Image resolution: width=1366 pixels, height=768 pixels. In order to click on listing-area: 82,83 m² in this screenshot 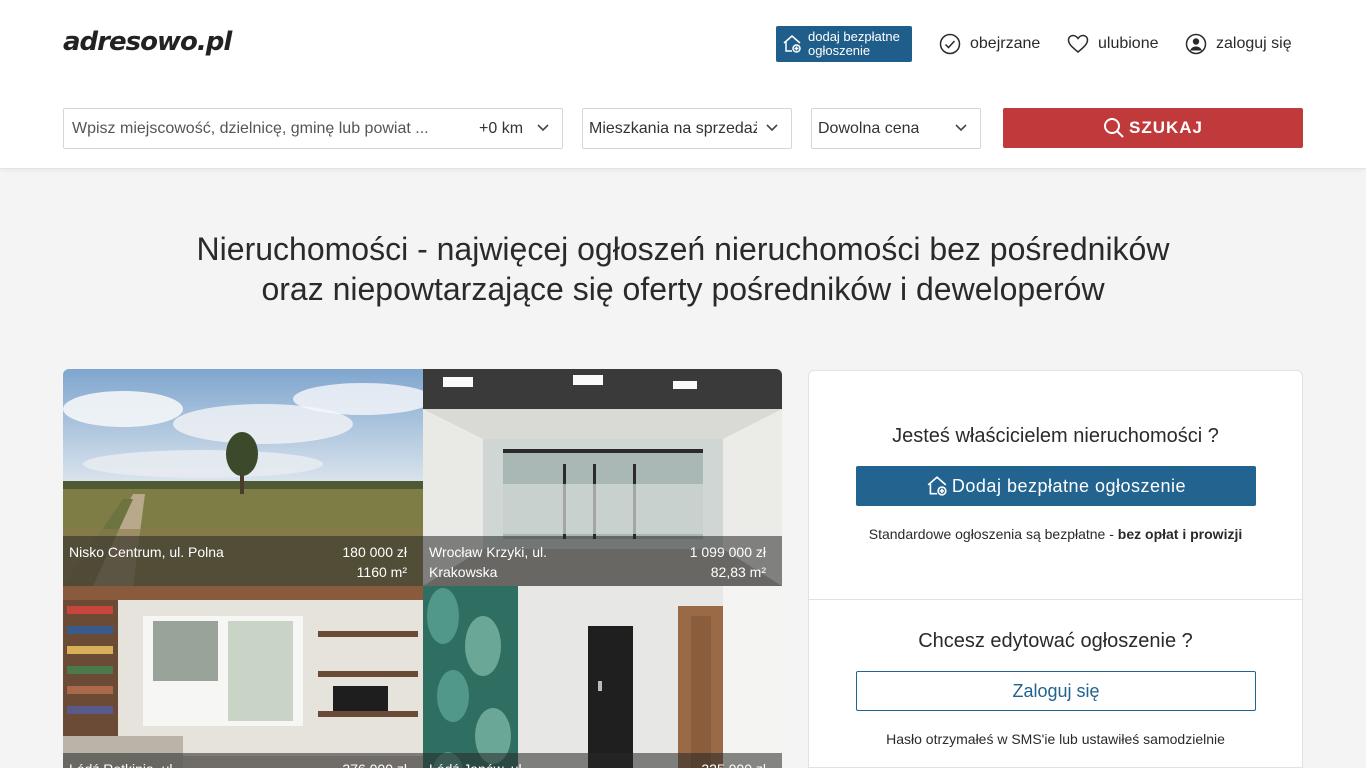, I will do `click(738, 572)`.